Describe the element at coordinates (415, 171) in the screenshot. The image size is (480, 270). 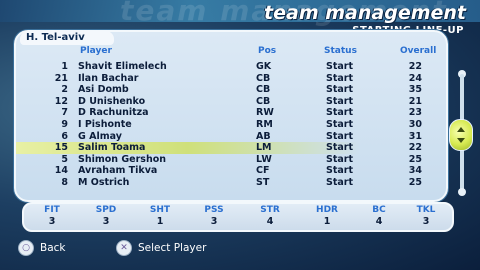
I see `player-overall: 34` at that location.